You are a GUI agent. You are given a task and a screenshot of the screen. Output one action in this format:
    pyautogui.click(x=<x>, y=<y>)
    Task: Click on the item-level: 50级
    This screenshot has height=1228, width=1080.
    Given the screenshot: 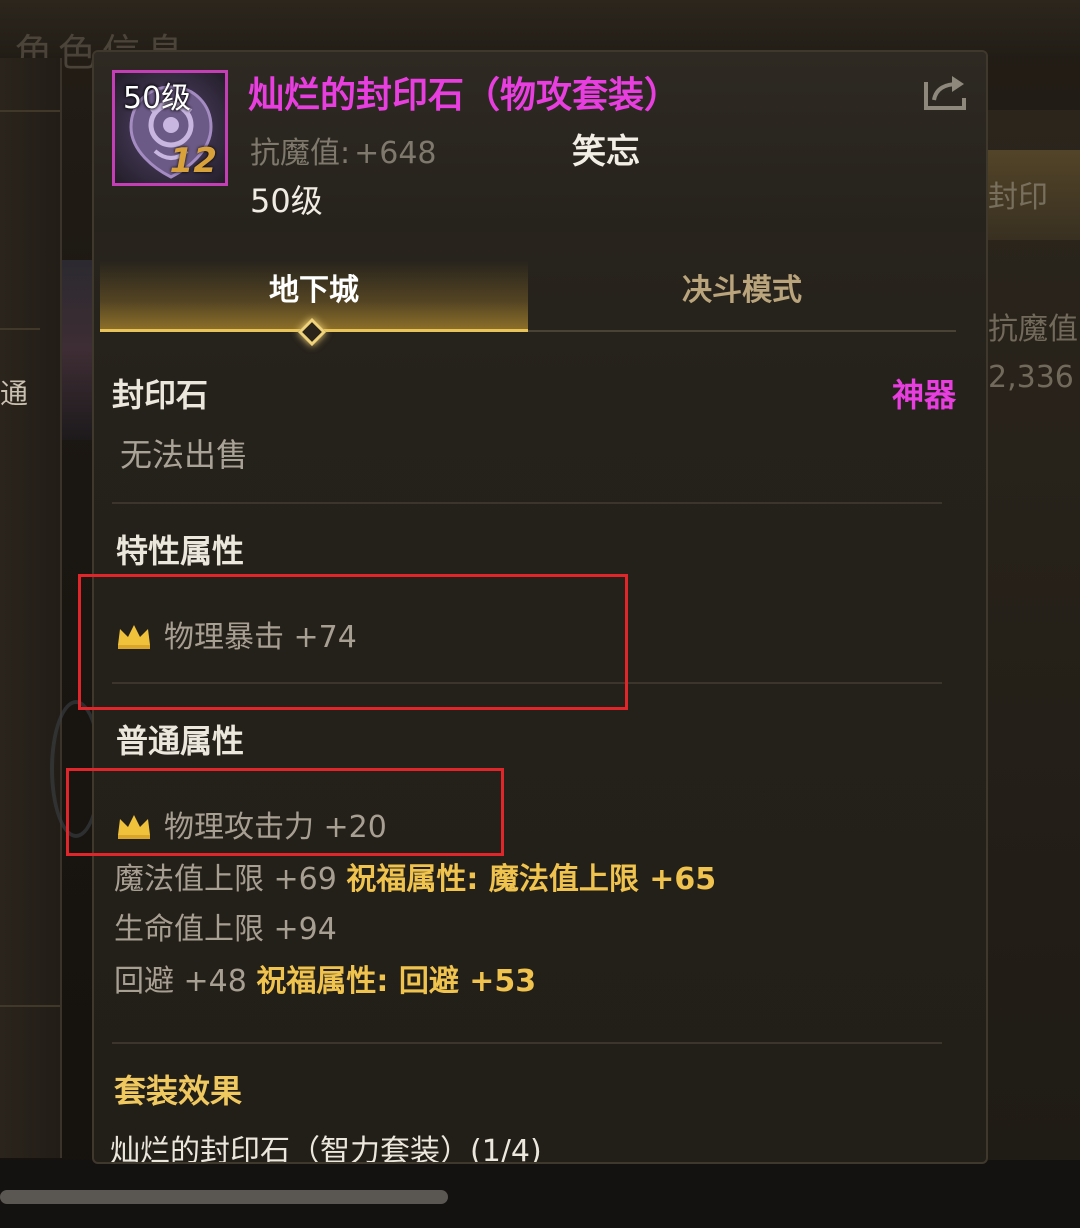 What is the action you would take?
    pyautogui.click(x=286, y=201)
    